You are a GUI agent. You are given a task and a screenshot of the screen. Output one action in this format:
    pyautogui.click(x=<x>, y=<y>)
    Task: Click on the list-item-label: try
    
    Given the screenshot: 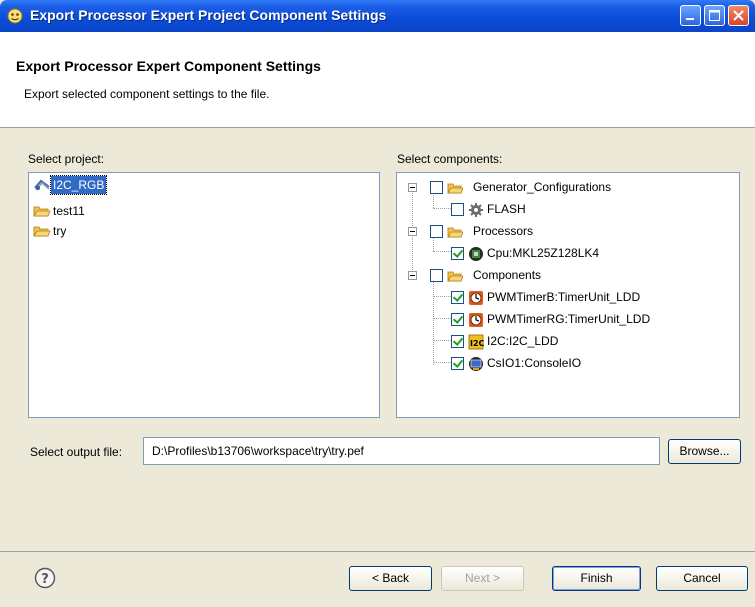 What is the action you would take?
    pyautogui.click(x=60, y=231)
    